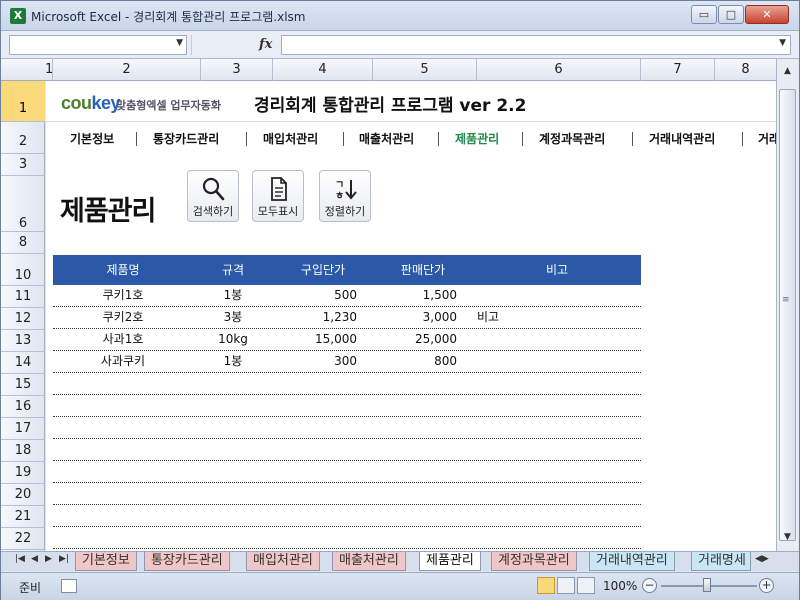 The width and height of the screenshot is (800, 600). What do you see at coordinates (20, 559) in the screenshot?
I see `first-sheet-icon: |◀` at bounding box center [20, 559].